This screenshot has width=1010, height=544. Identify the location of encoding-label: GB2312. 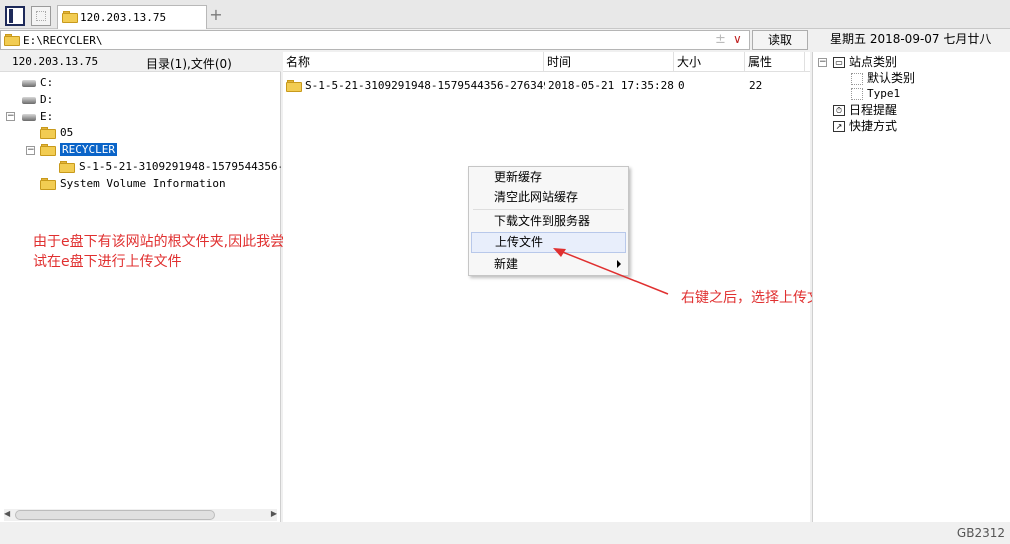
(981, 533).